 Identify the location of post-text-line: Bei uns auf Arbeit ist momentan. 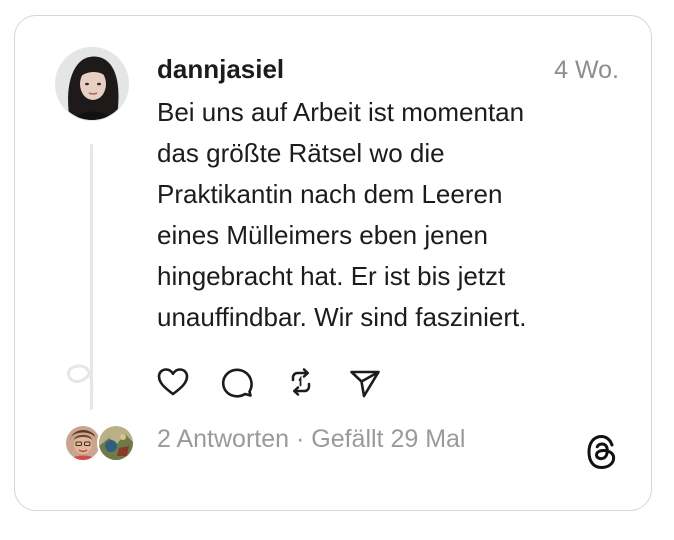
(341, 112).